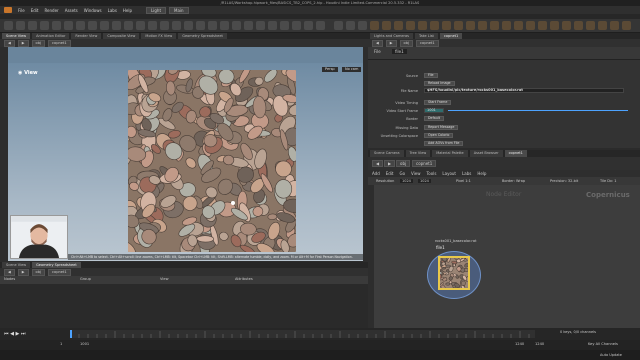 This screenshot has height=360, width=640. What do you see at coordinates (538, 110) in the screenshot?
I see `start-frame-slider` at bounding box center [538, 110].